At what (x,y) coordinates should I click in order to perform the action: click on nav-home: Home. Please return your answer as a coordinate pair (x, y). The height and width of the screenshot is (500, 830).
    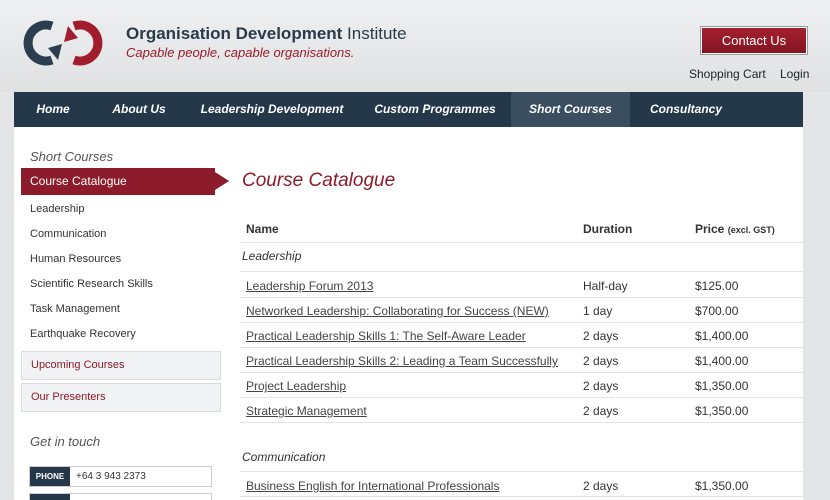
    Looking at the image, I should click on (53, 109).